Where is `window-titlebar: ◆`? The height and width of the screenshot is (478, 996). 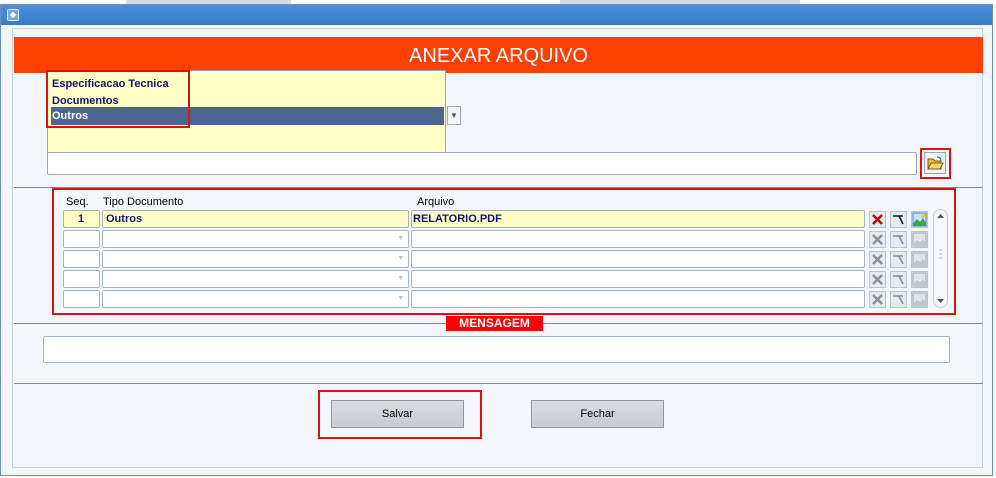 window-titlebar: ◆ is located at coordinates (496, 15).